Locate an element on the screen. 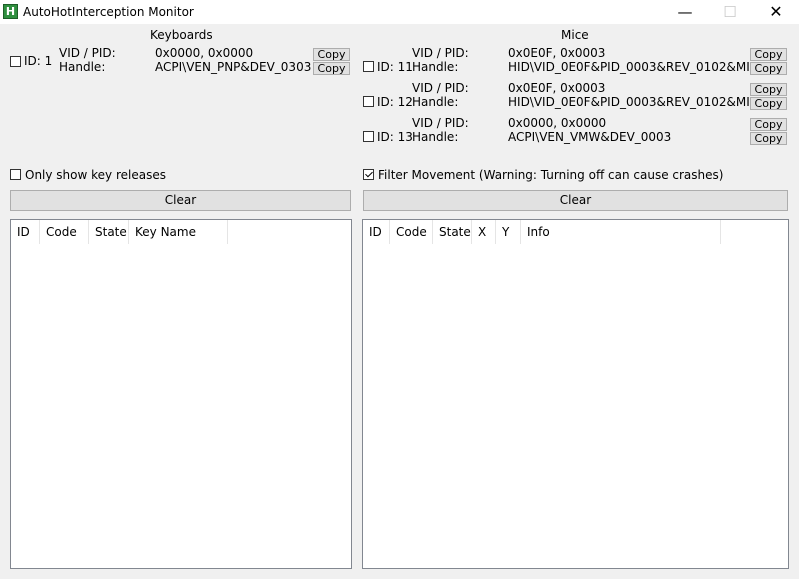  mouse-12-copy-handle-button: Copy is located at coordinates (768, 103).